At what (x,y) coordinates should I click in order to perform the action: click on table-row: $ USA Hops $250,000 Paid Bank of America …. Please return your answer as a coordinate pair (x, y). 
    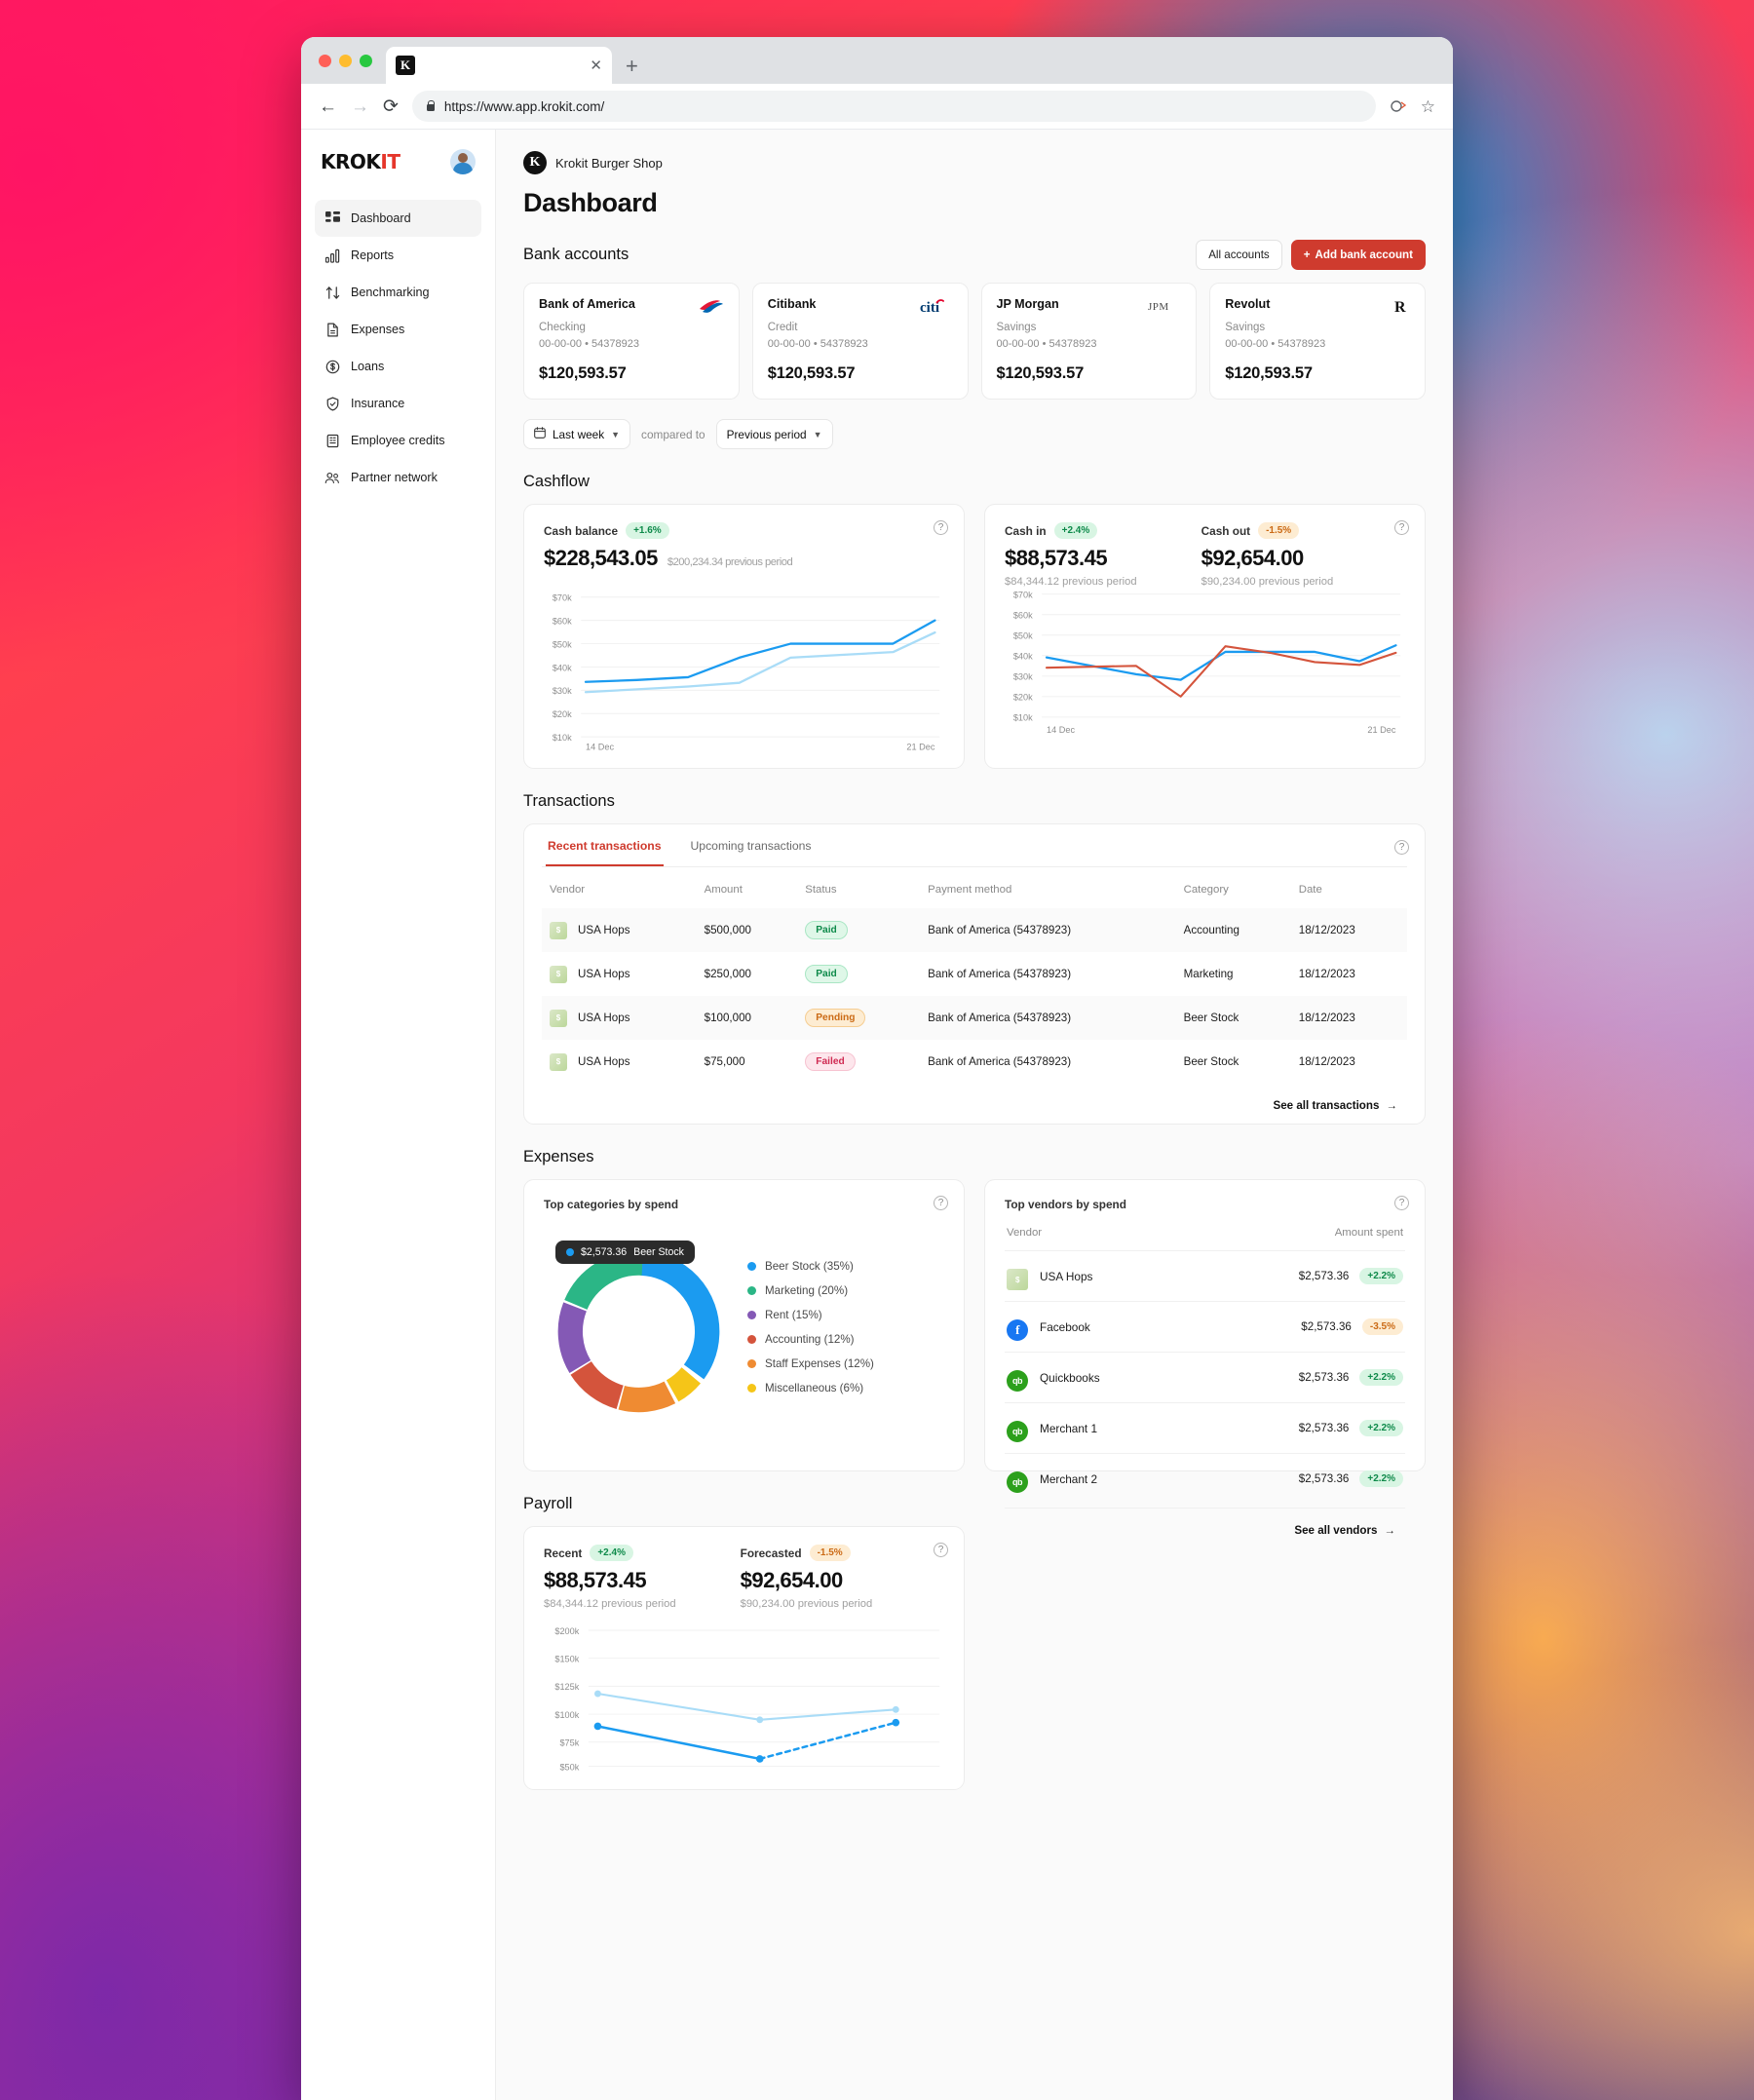
    Looking at the image, I should click on (975, 974).